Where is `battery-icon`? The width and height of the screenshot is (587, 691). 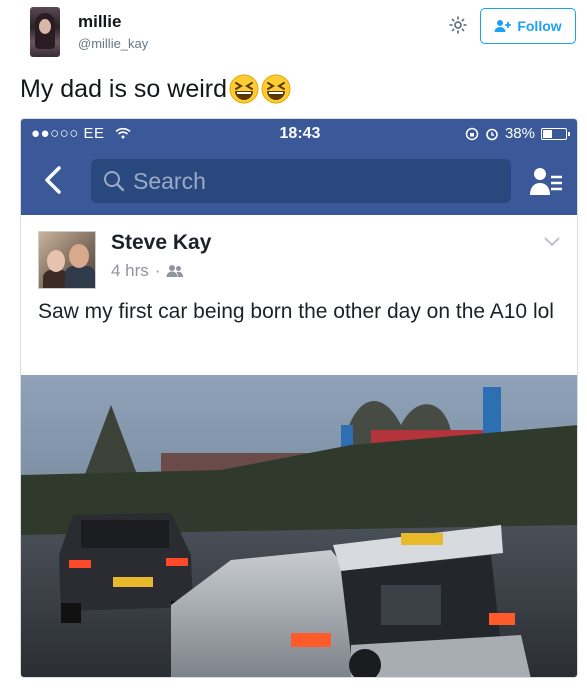
battery-icon is located at coordinates (555, 133).